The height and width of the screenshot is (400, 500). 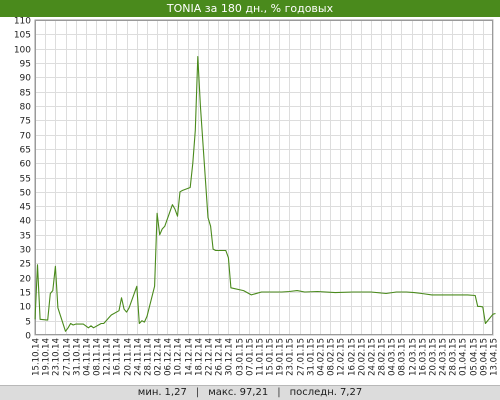 I want to click on x-tick-label: 24.03.15, so click(x=444, y=357).